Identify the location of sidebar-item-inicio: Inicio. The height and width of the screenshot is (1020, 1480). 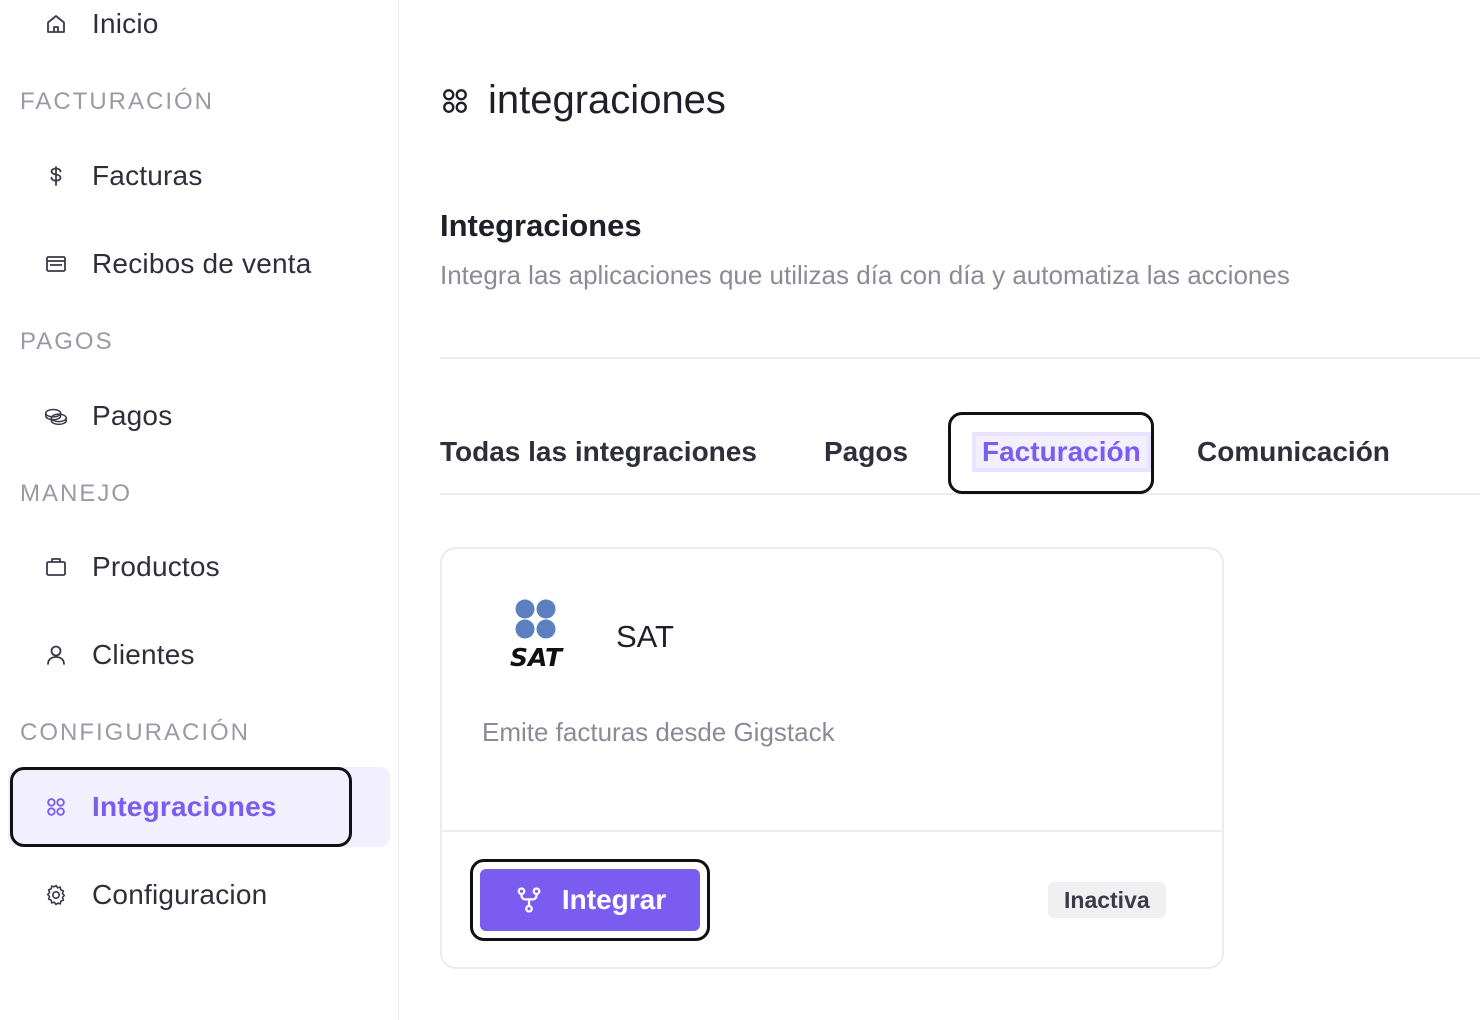
(199, 32).